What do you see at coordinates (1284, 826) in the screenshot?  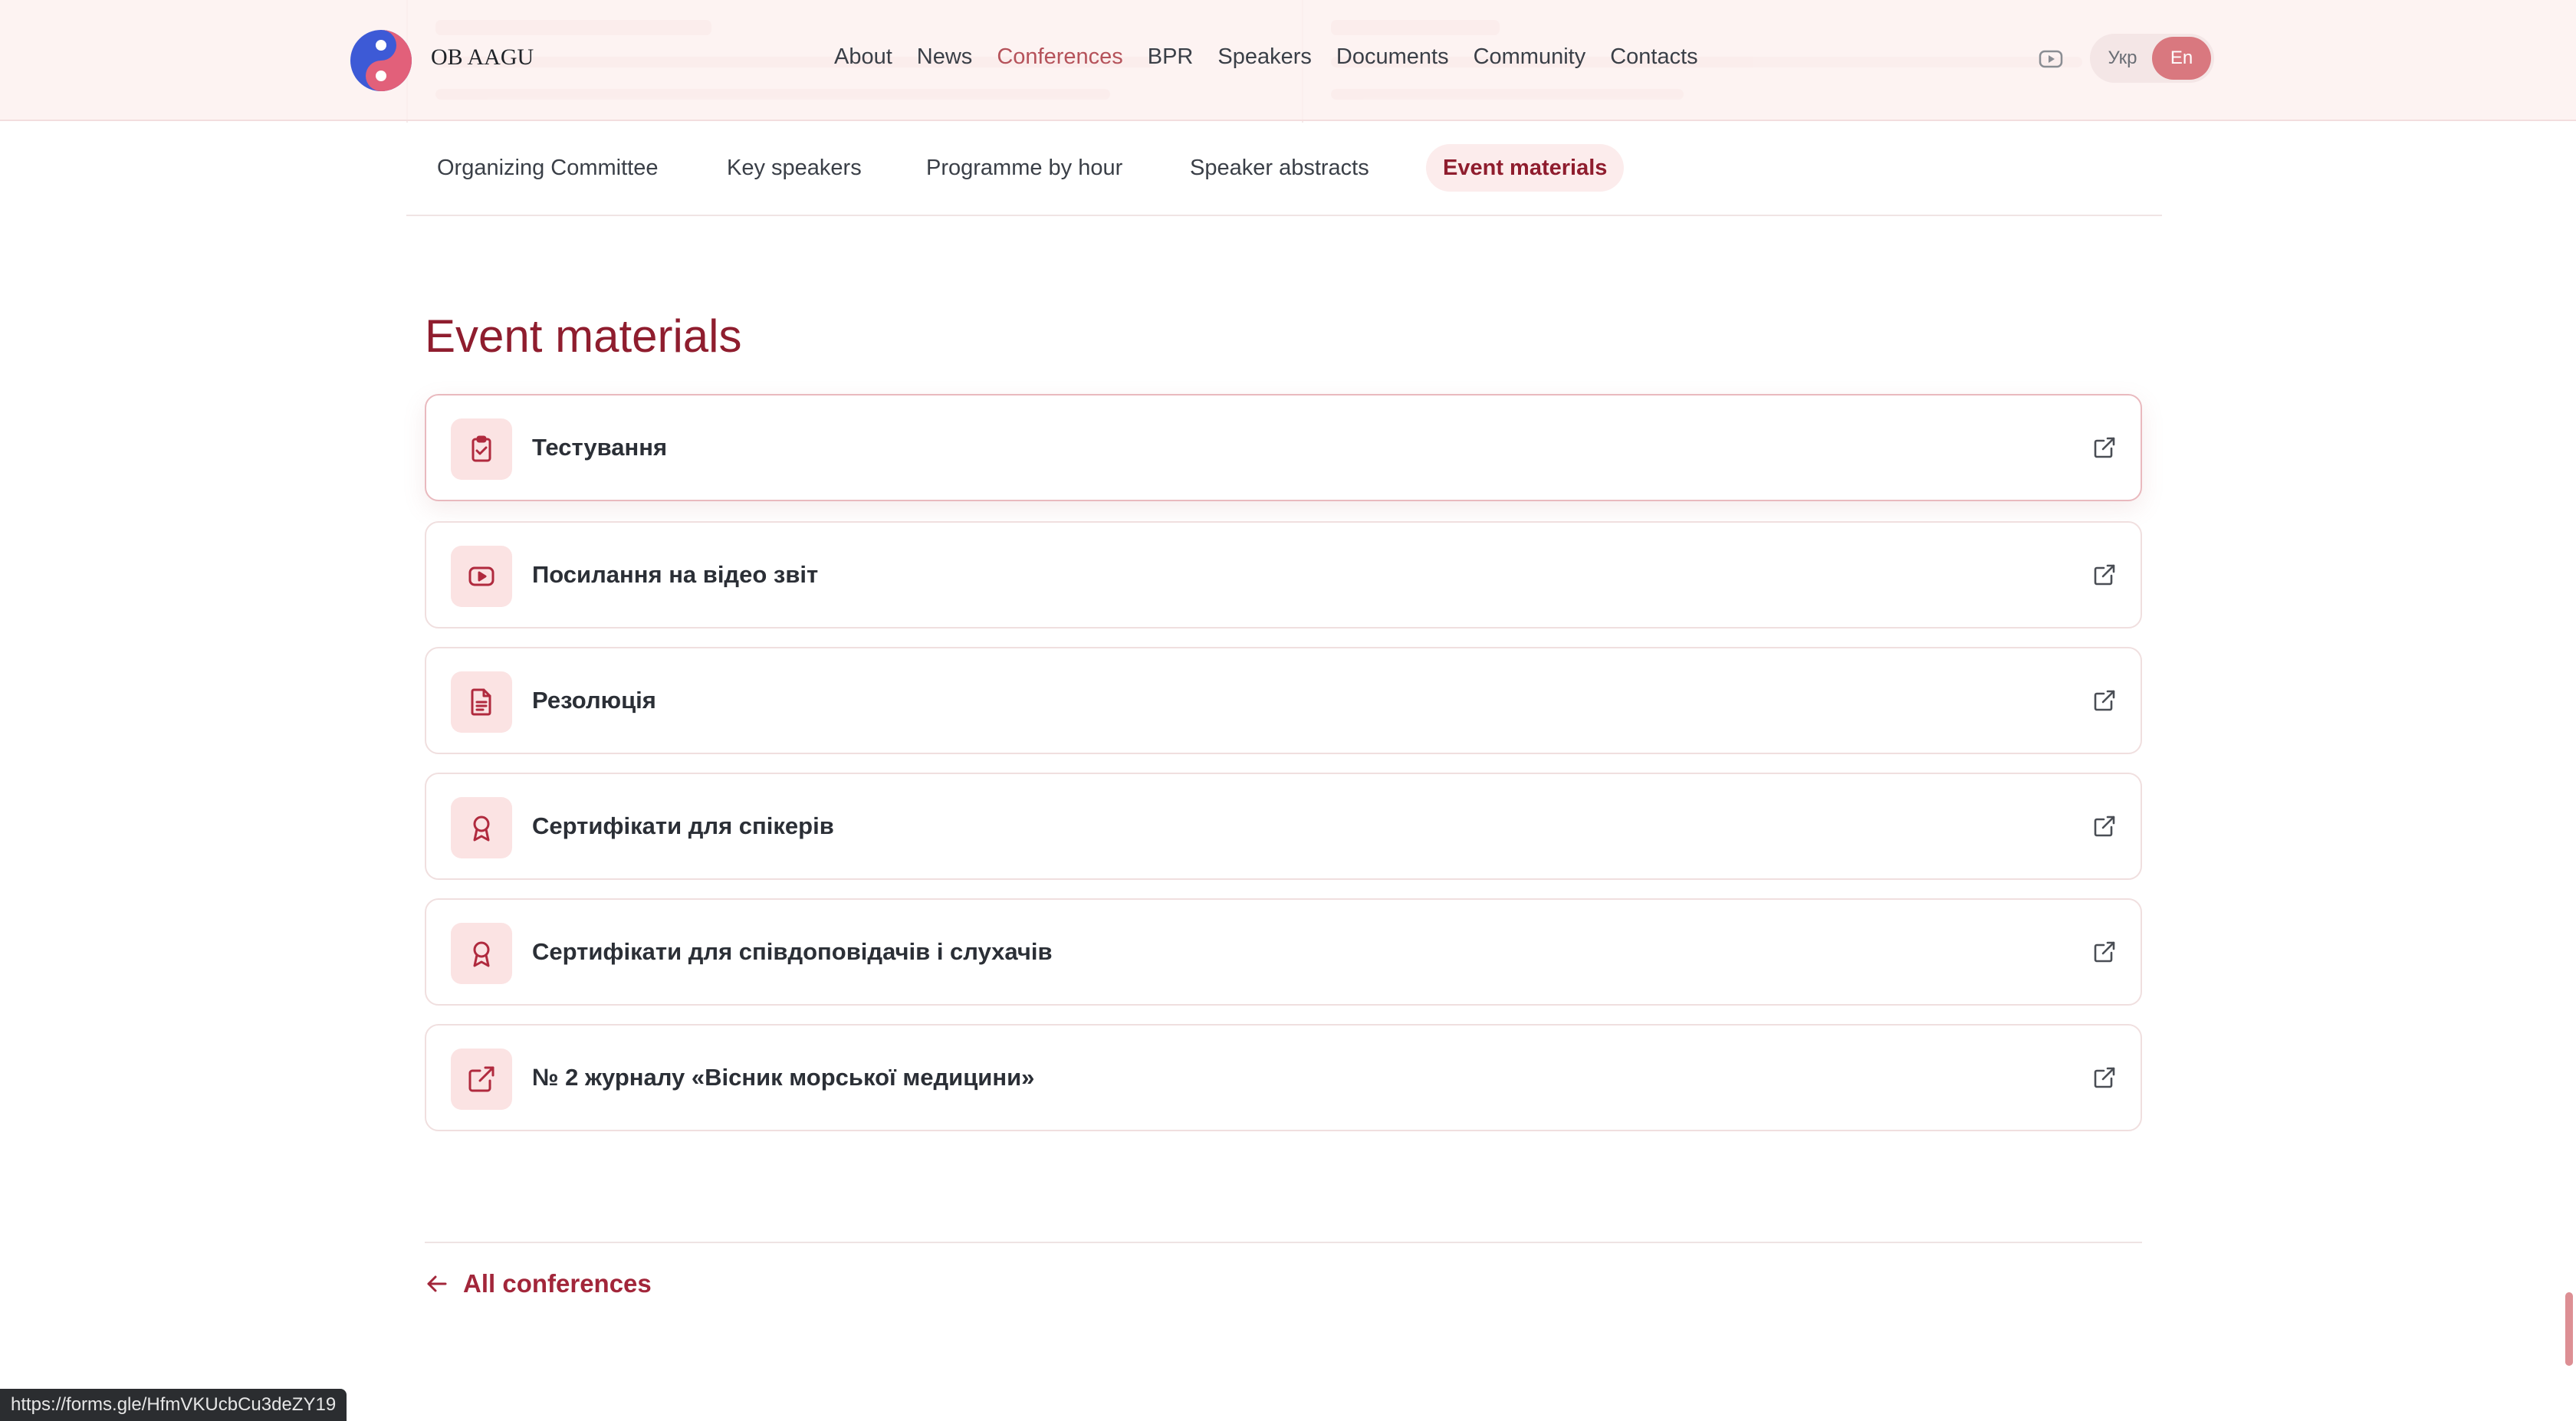 I see `material-link-speaker-certificates: Сертифікати для спікерів` at bounding box center [1284, 826].